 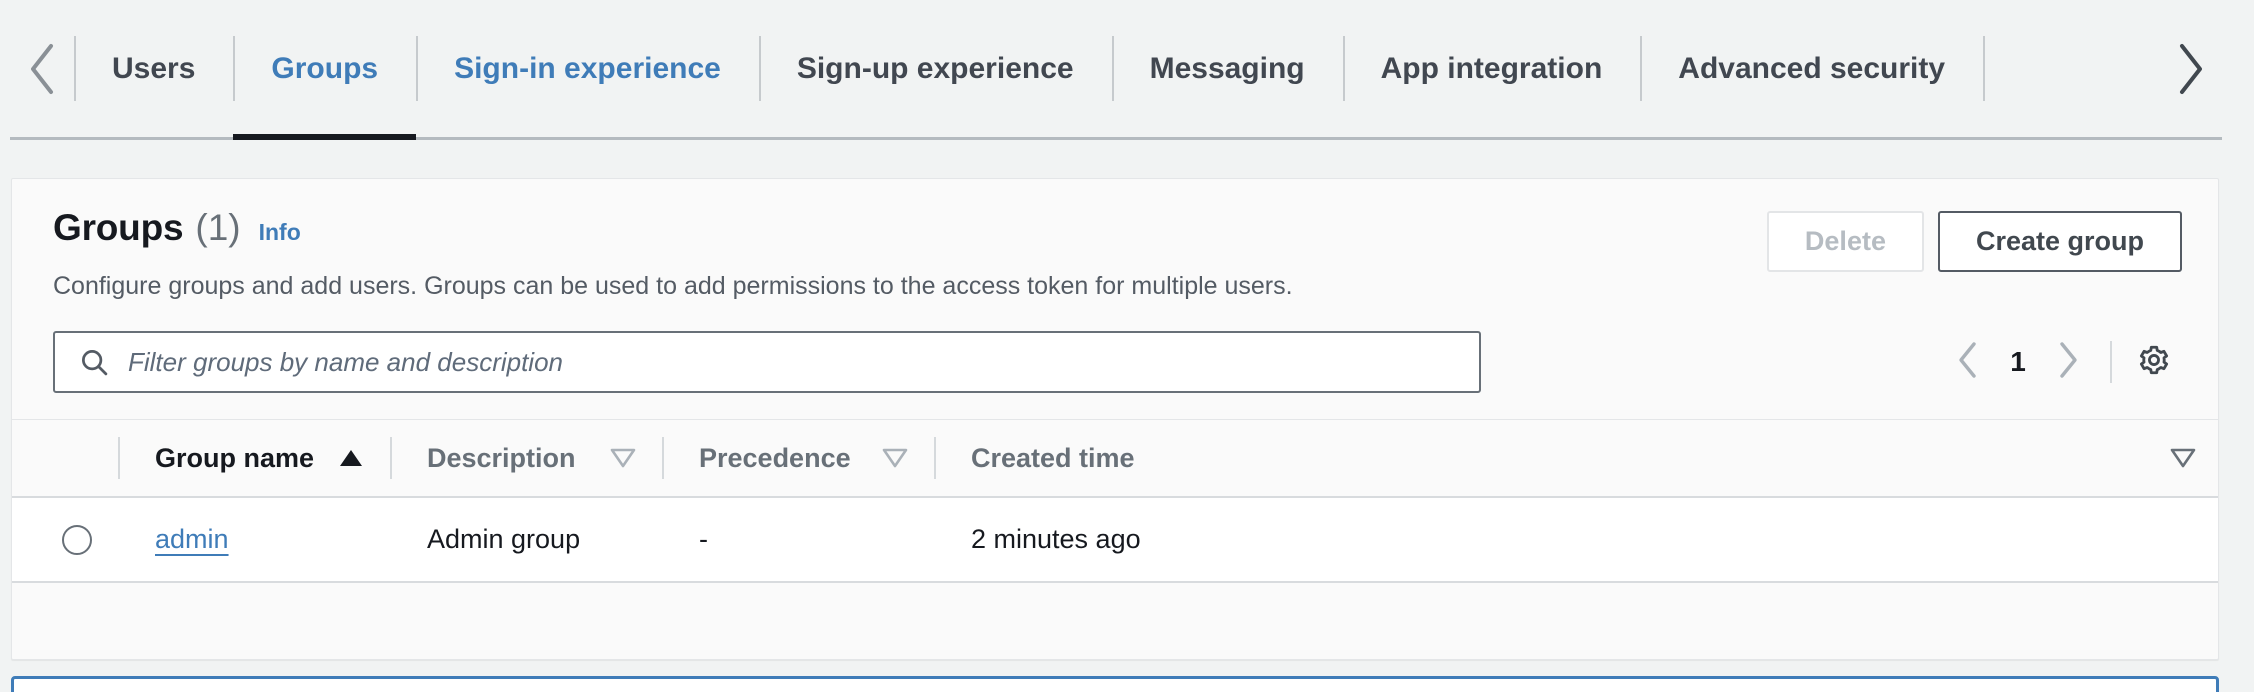 I want to click on pagination: 1, so click(x=2061, y=362).